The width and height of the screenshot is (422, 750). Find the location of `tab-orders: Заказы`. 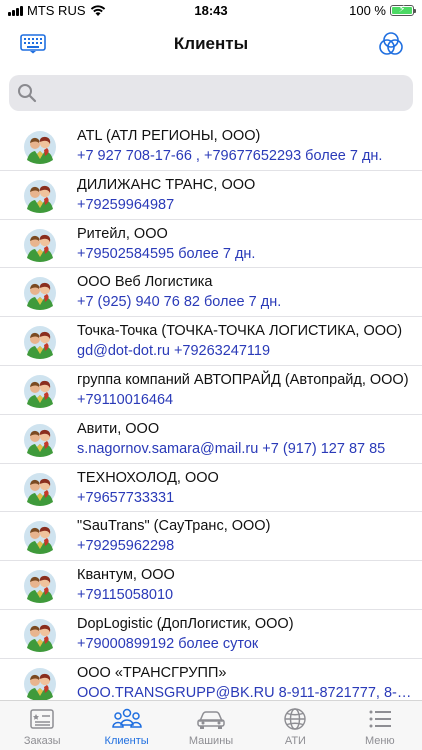

tab-orders: Заказы is located at coordinates (42, 725).